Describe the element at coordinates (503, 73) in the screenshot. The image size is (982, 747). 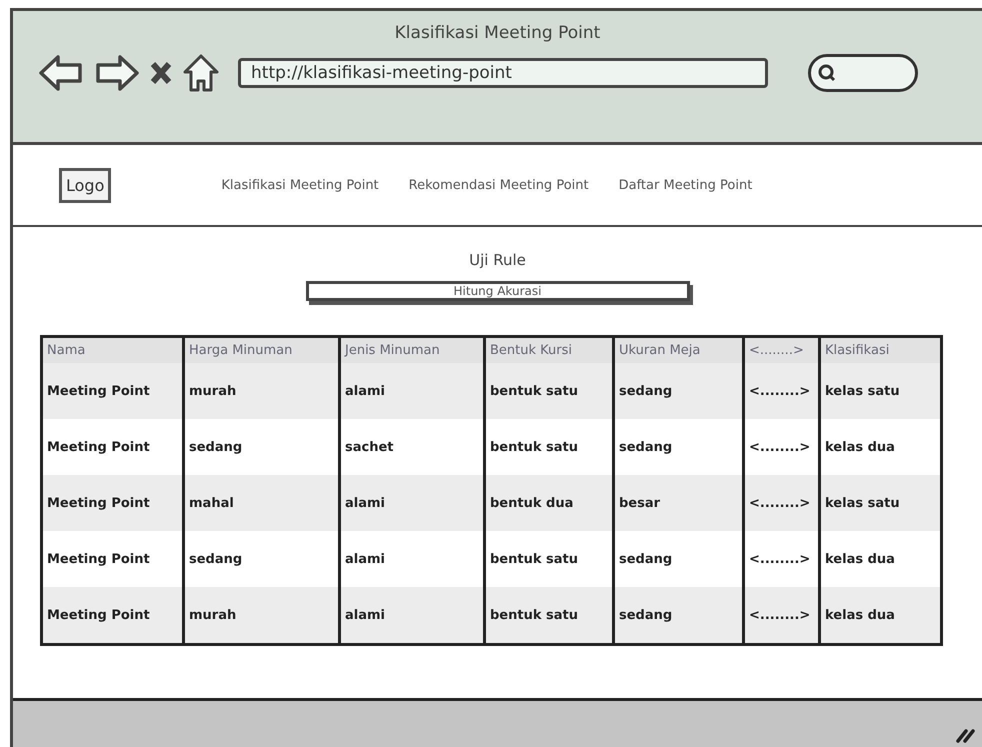
I see `address-field: http://klasifikasi-meeting-point` at that location.